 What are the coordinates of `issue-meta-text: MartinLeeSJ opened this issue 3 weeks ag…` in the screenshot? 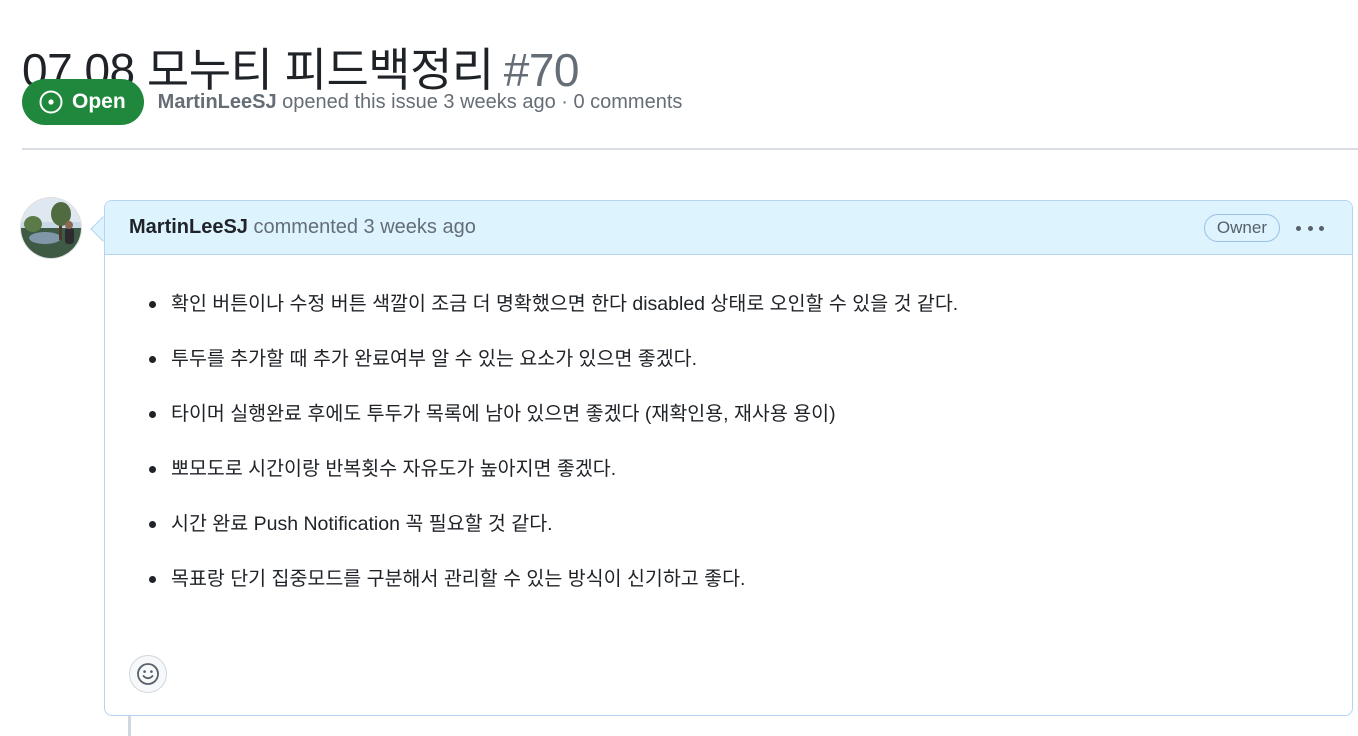 It's located at (420, 102).